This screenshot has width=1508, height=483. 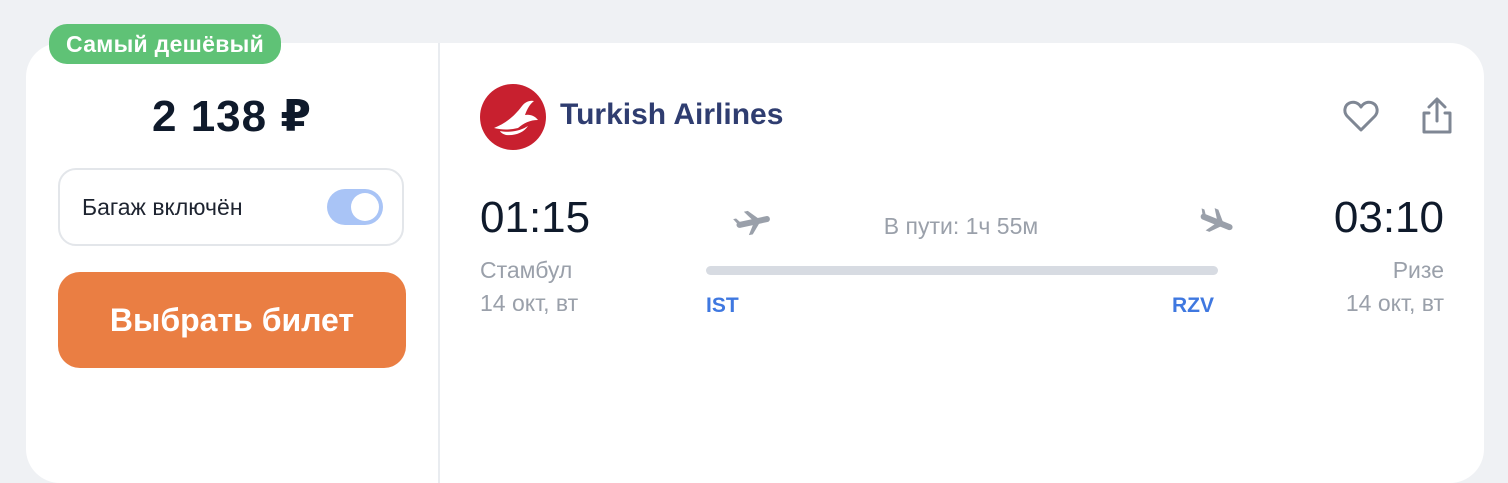 I want to click on departure-airport-code: IST, so click(x=722, y=305).